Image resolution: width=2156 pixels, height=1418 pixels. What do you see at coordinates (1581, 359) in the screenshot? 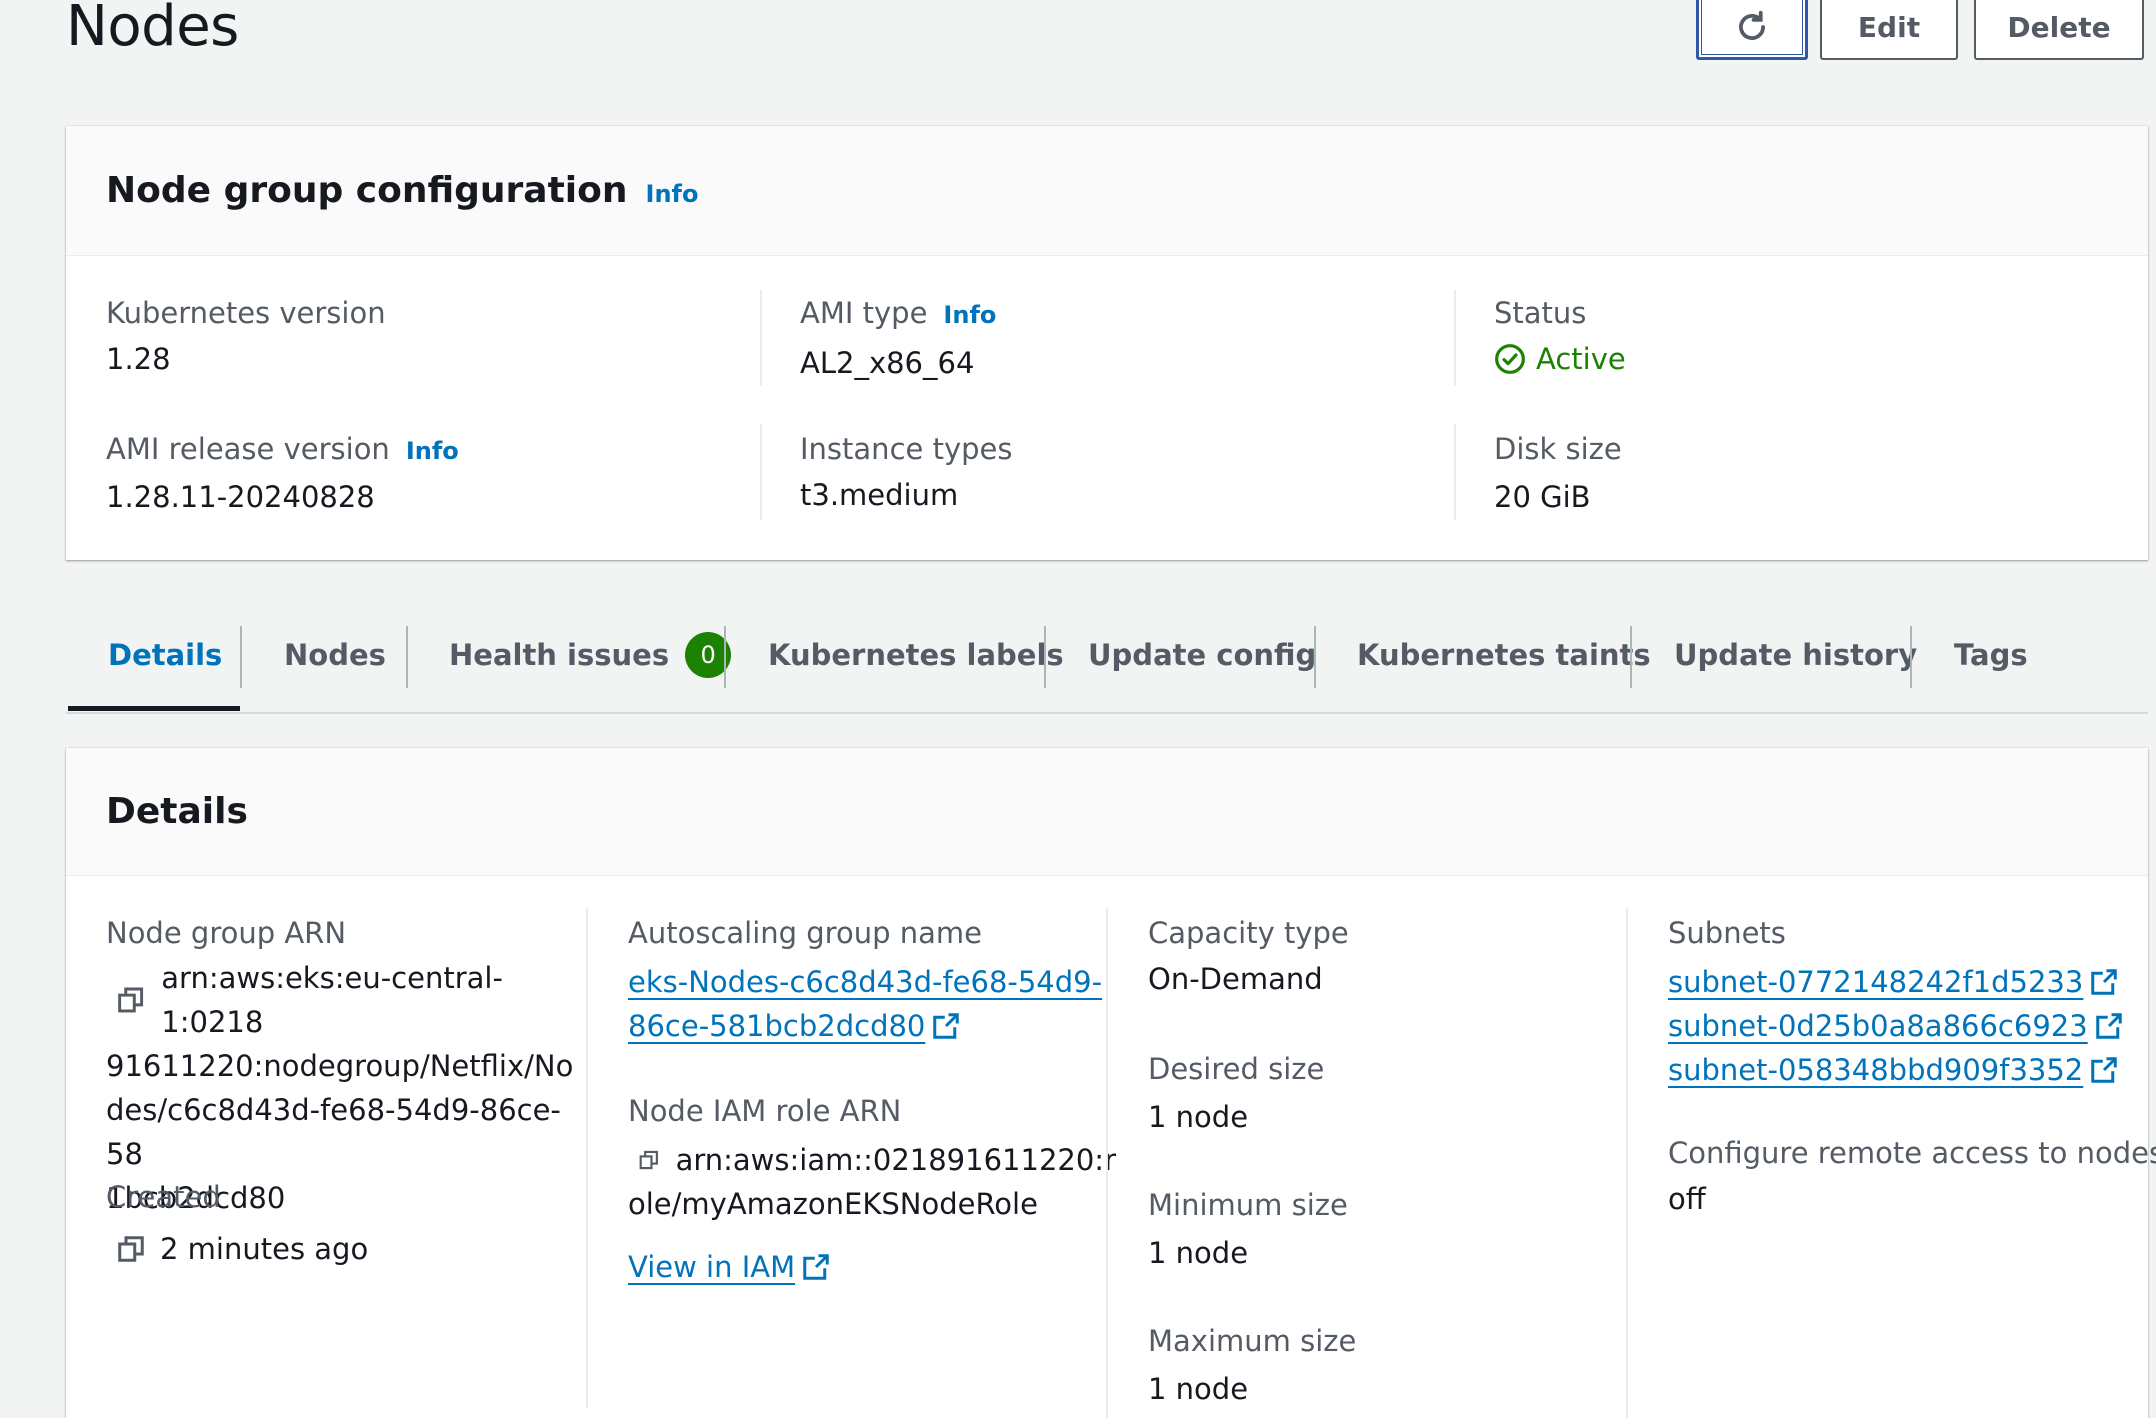
I see `status-text: Active` at bounding box center [1581, 359].